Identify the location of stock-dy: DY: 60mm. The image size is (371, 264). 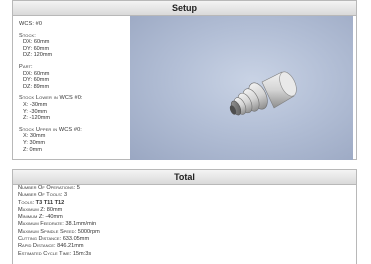
(36, 48).